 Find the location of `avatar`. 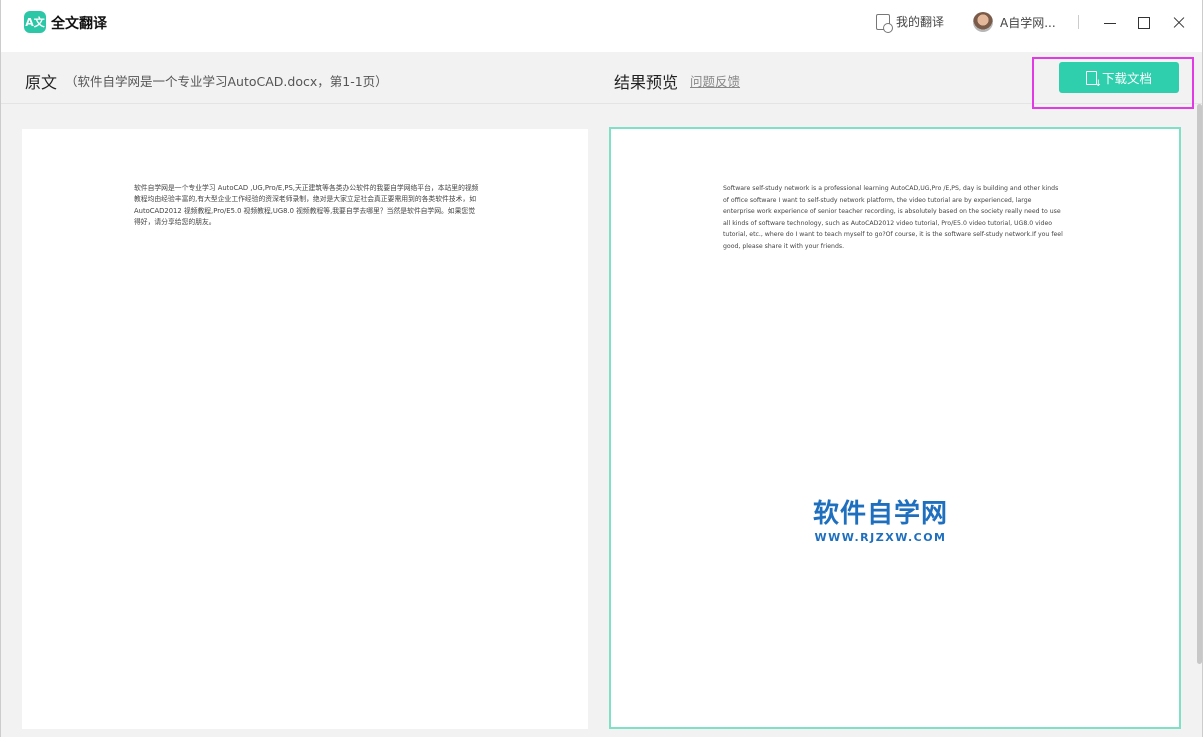

avatar is located at coordinates (983, 22).